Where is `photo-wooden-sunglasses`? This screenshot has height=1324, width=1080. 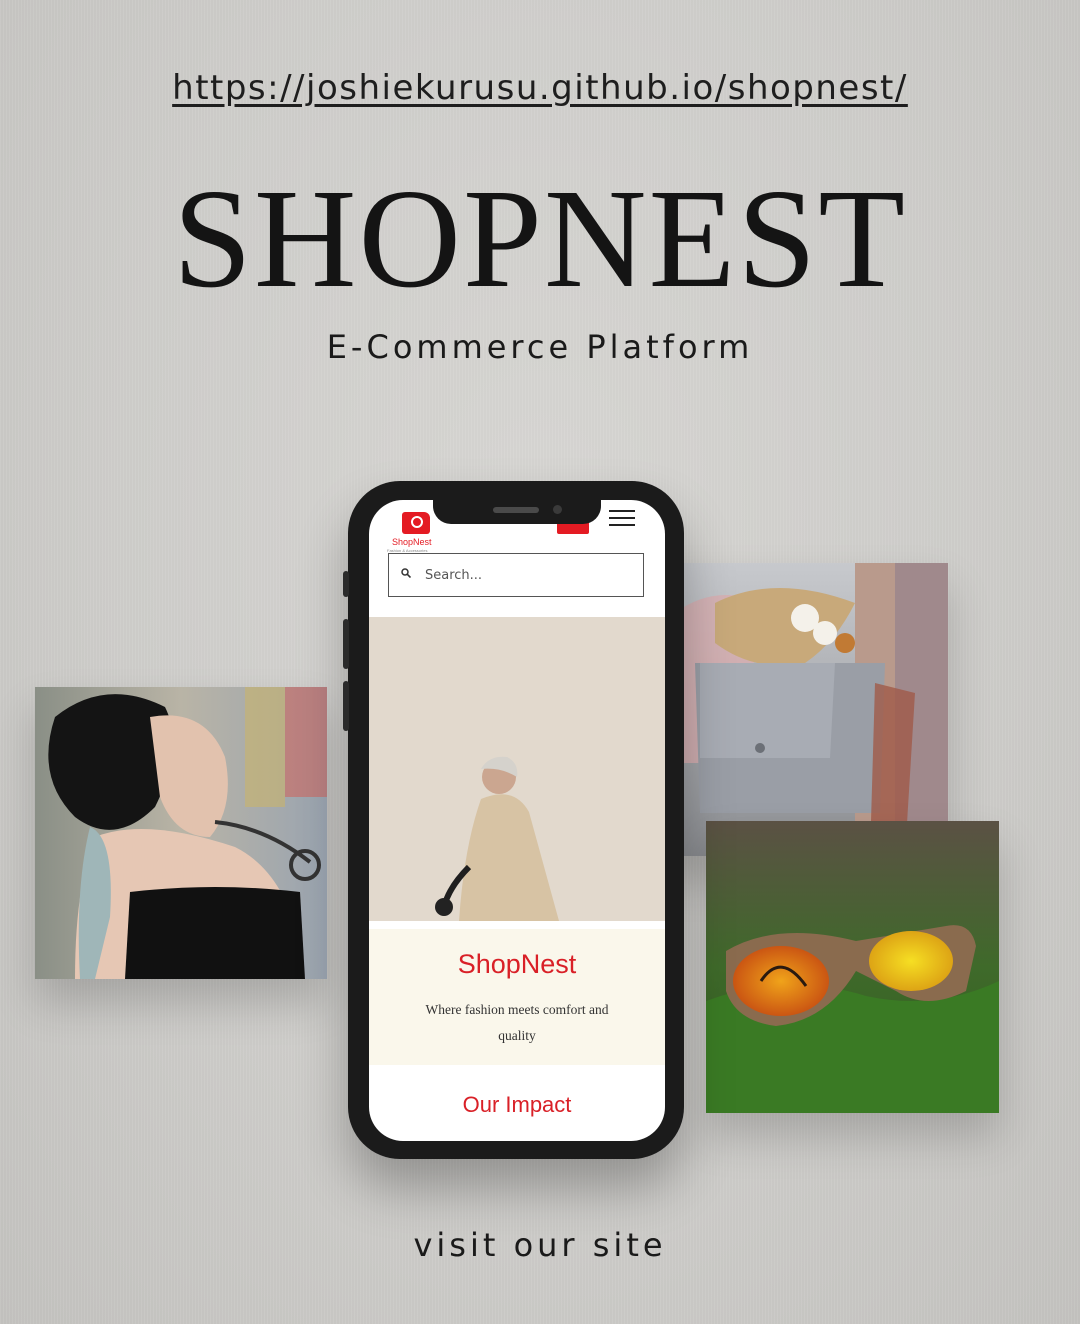 photo-wooden-sunglasses is located at coordinates (852, 967).